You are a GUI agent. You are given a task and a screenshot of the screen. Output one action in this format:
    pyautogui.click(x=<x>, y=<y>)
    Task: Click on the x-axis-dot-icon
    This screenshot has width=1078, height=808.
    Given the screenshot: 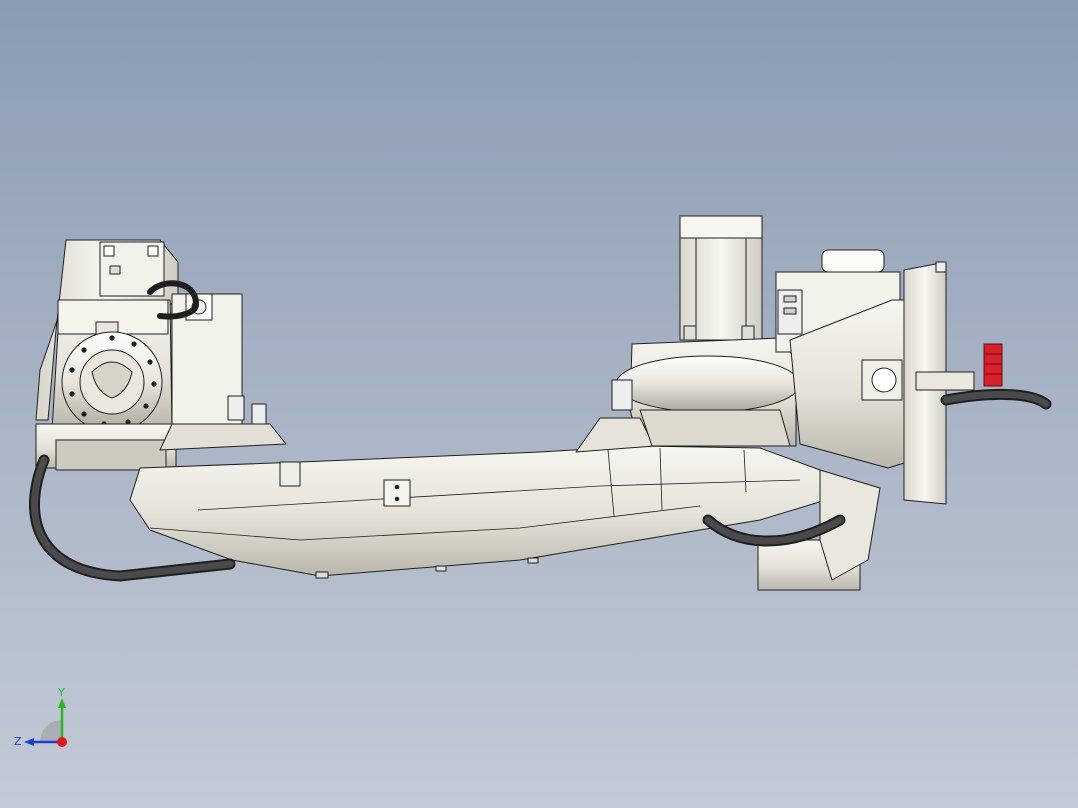 What is the action you would take?
    pyautogui.click(x=62, y=742)
    